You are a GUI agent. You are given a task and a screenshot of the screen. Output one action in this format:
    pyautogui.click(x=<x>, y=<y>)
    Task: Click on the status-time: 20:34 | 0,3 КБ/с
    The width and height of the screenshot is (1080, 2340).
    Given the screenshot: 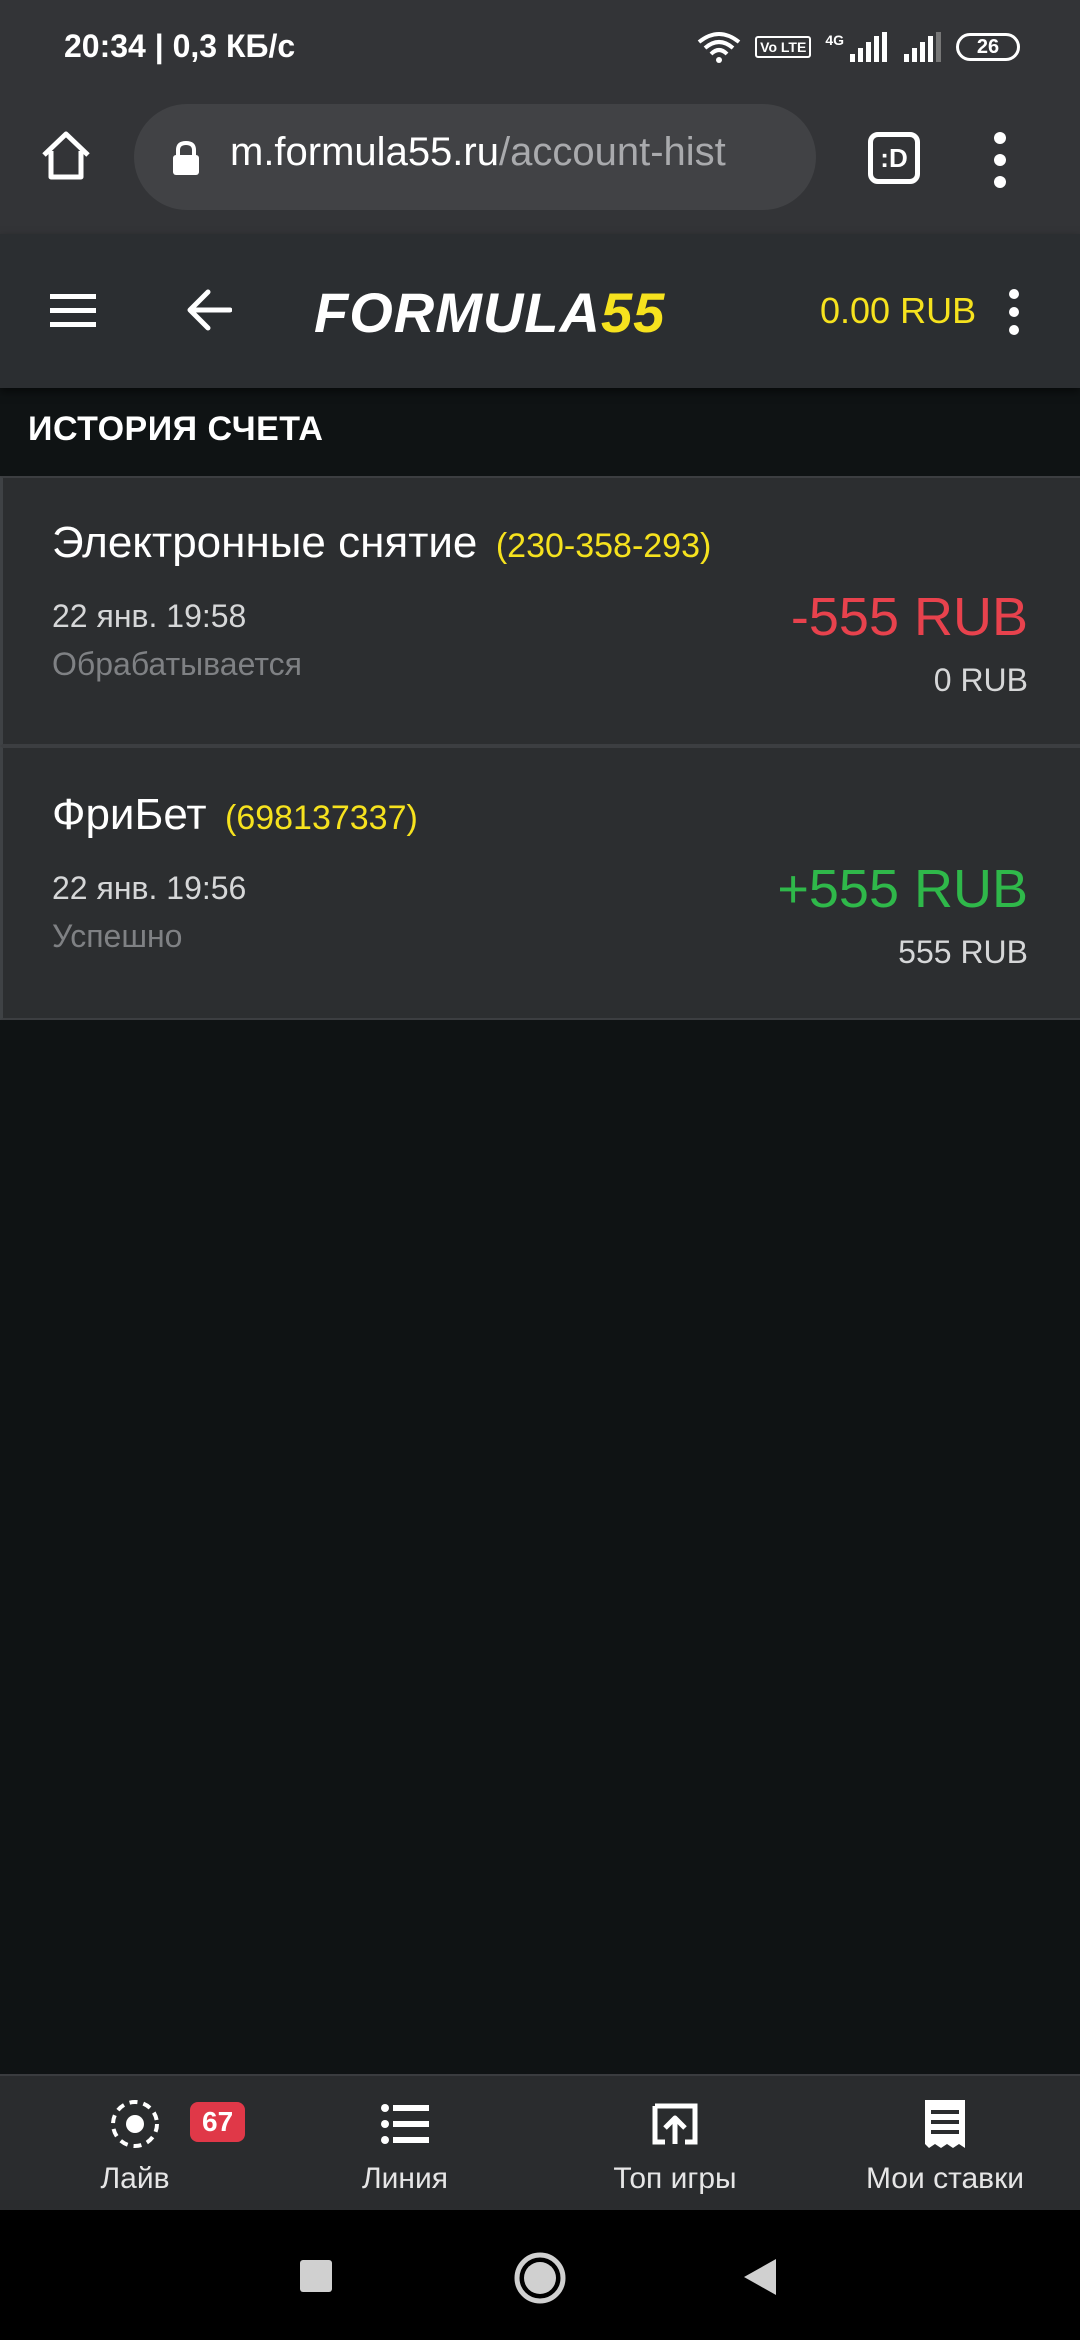 What is the action you would take?
    pyautogui.click(x=180, y=46)
    